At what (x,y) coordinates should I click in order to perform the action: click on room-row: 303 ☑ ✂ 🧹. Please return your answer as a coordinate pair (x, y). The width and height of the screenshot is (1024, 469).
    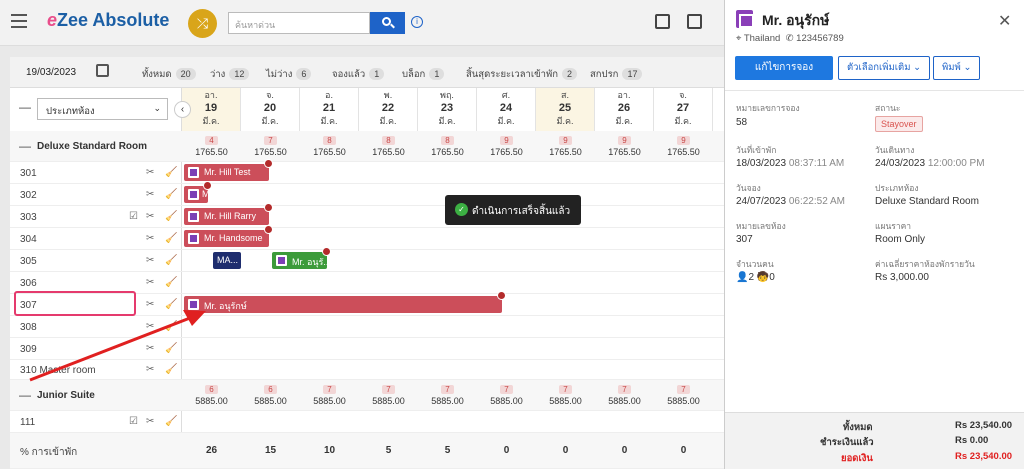
    Looking at the image, I should click on (367, 217).